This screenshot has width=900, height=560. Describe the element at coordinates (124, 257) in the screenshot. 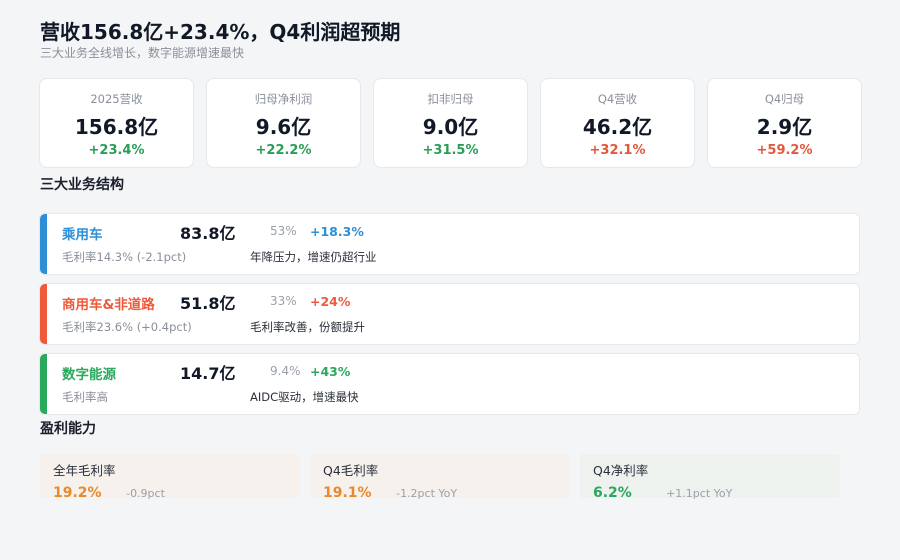

I see `business-margin: 毛利率14.3% (-2.1pct)` at that location.